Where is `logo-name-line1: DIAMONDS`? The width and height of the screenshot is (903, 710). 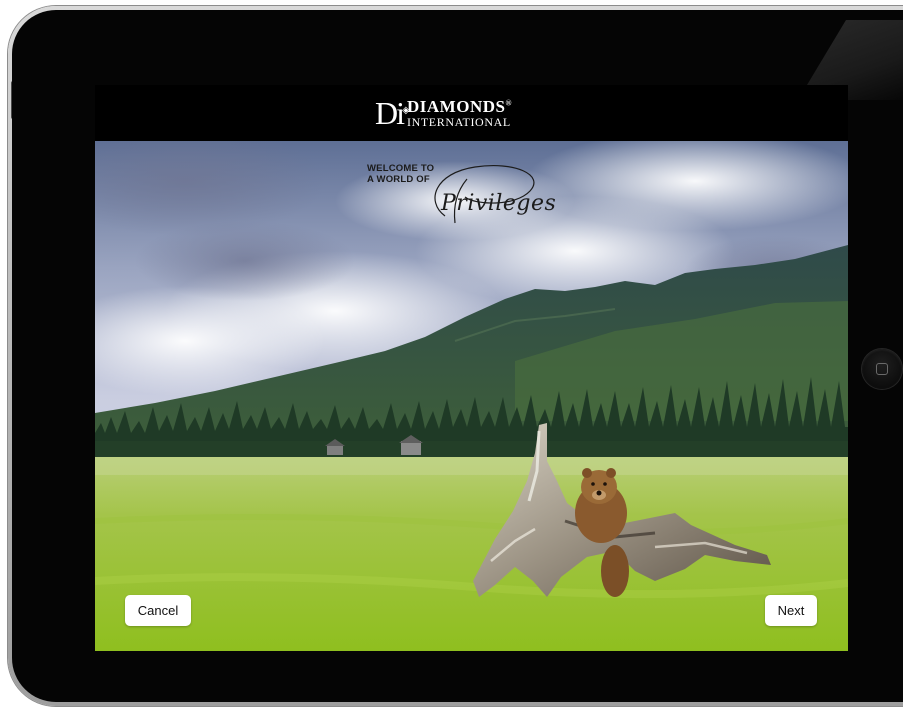
logo-name-line1: DIAMONDS is located at coordinates (456, 106).